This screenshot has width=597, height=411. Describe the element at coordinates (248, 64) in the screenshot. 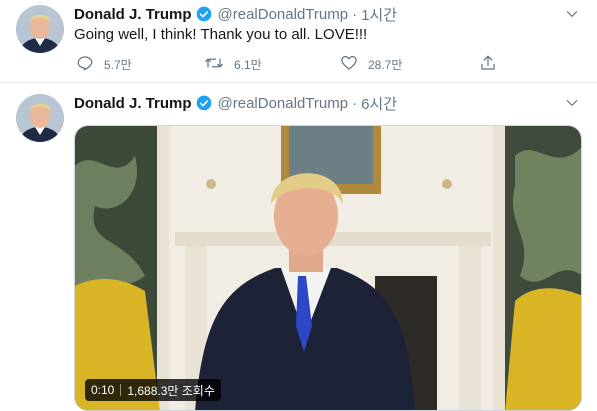

I see `retweet-count: 6.1만` at that location.